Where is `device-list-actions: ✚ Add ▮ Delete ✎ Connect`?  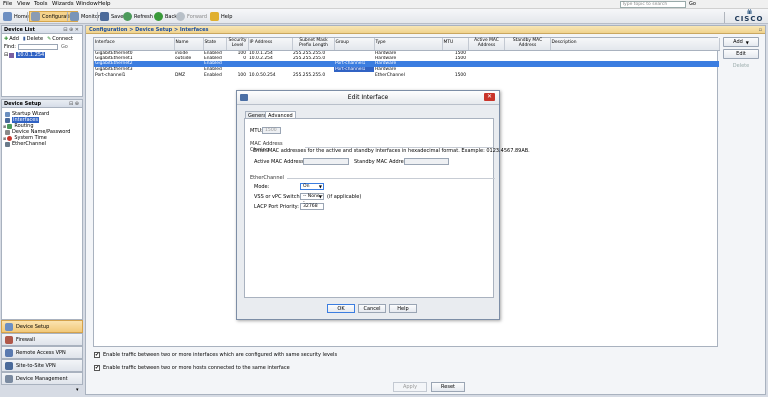 device-list-actions: ✚ Add ▮ Delete ✎ Connect is located at coordinates (38, 39).